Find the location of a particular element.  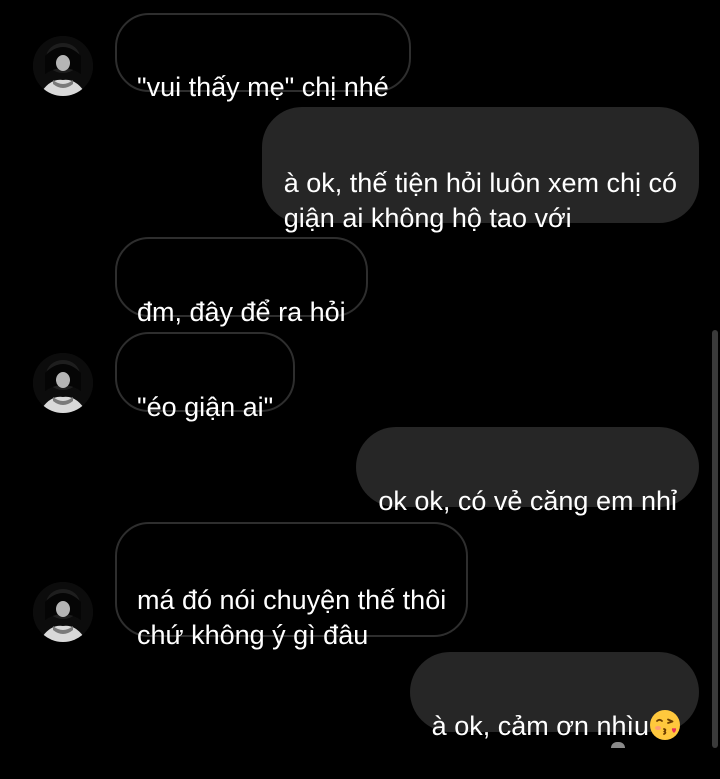

message-text: à ok, cảm ơn nhìu is located at coordinates (540, 726).